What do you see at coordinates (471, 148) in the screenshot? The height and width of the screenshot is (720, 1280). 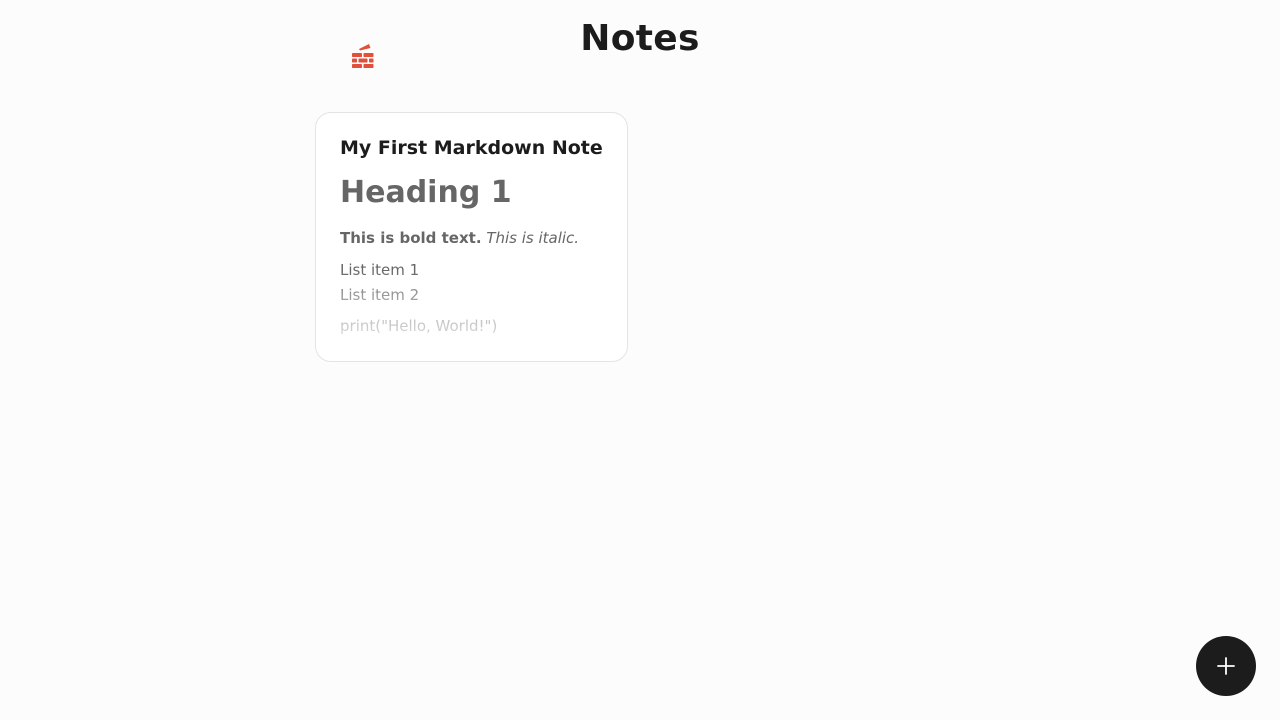 I see `note-title: My First Markdown Note` at bounding box center [471, 148].